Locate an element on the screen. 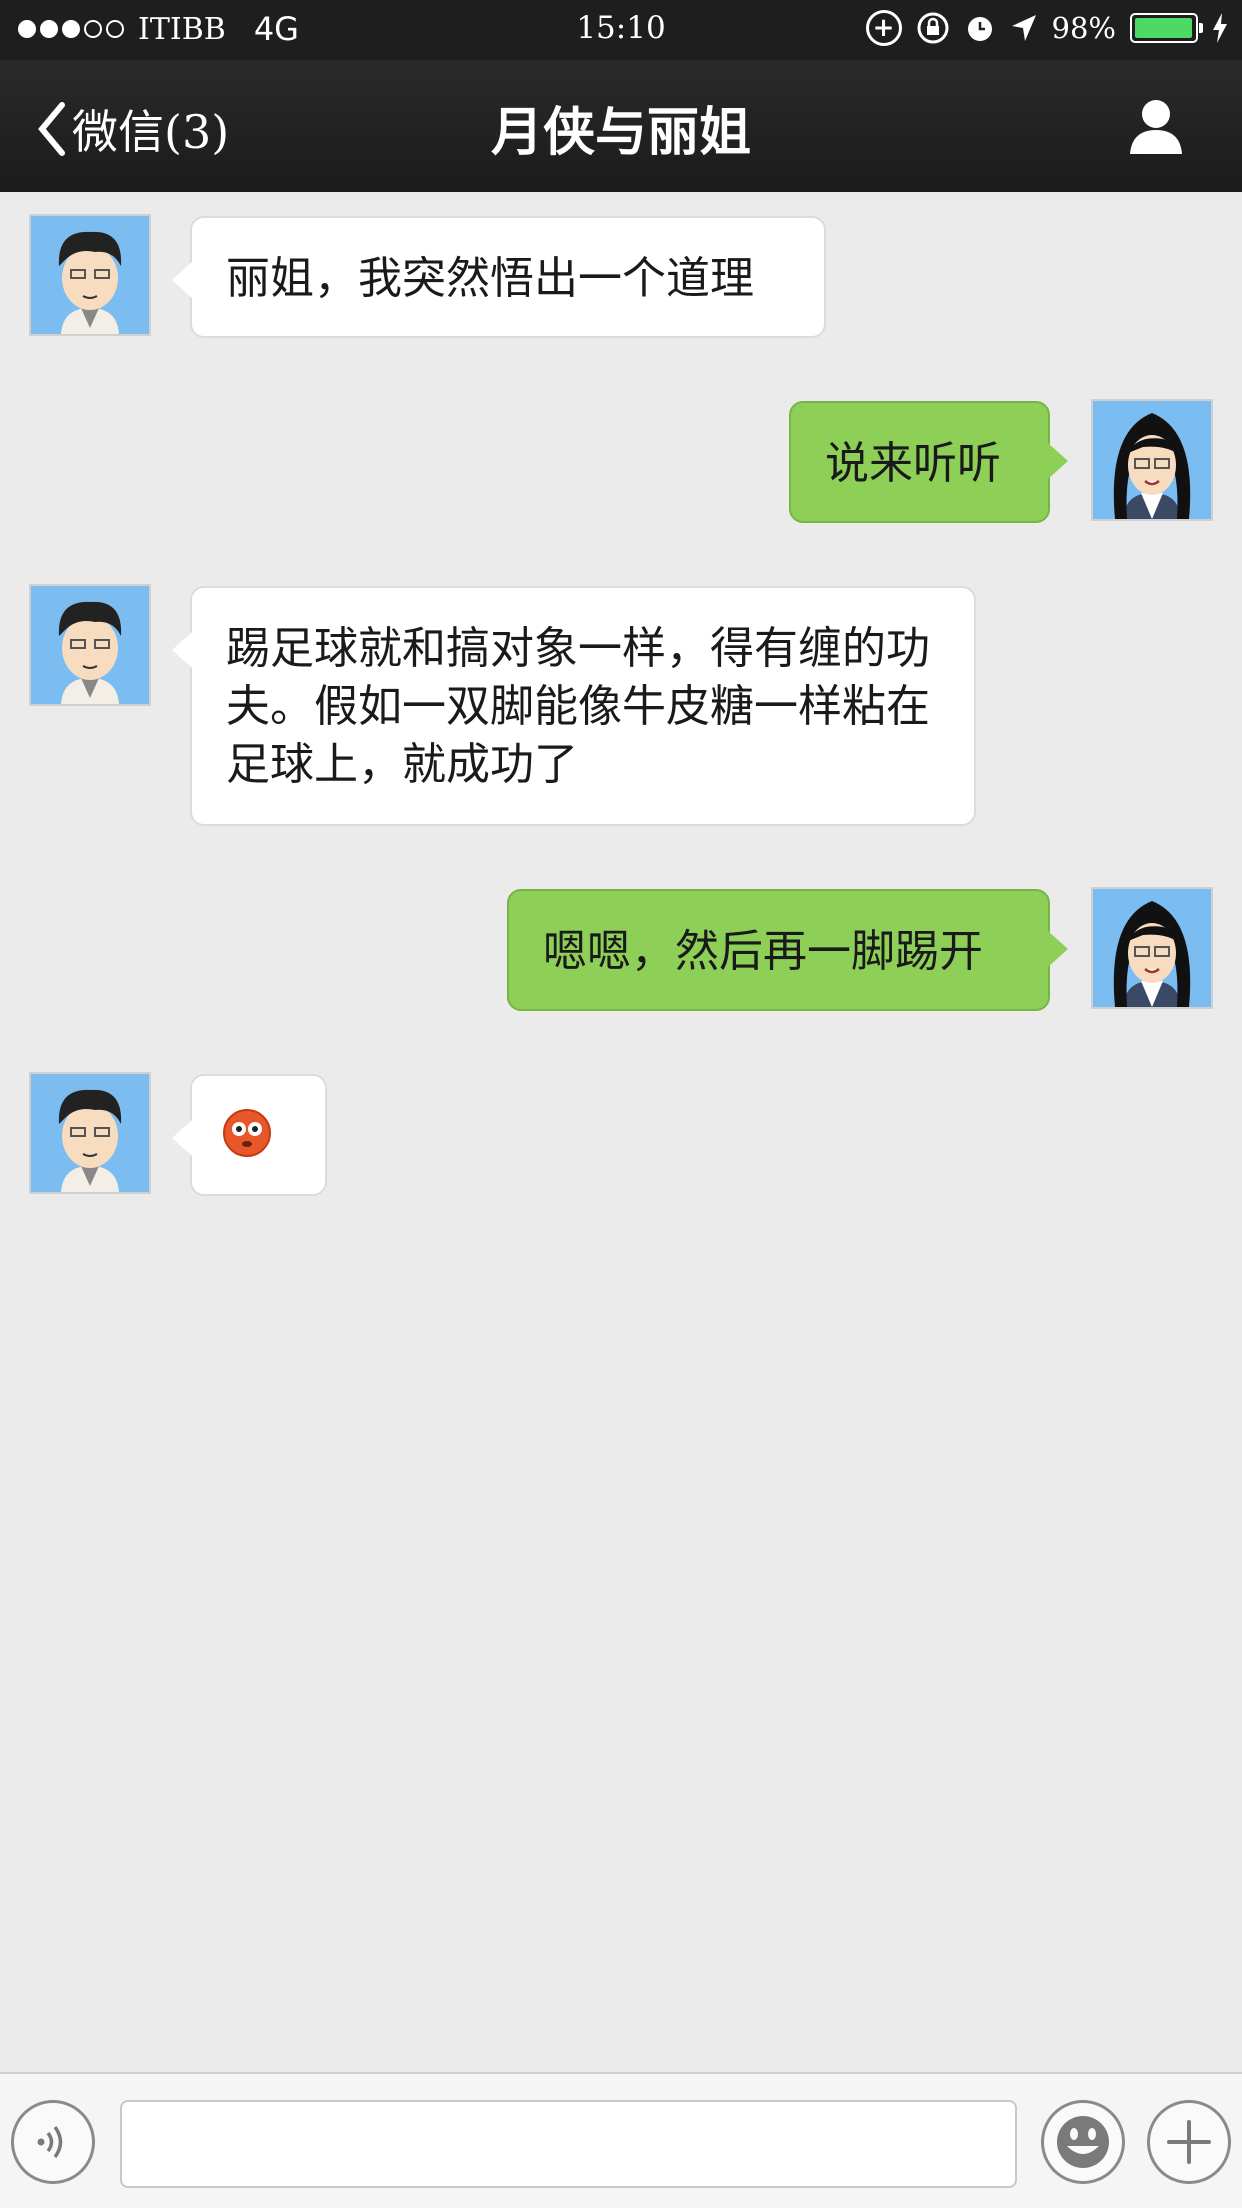  message-bubble: 丽姐，我突然悟出一个道理 is located at coordinates (499, 277).